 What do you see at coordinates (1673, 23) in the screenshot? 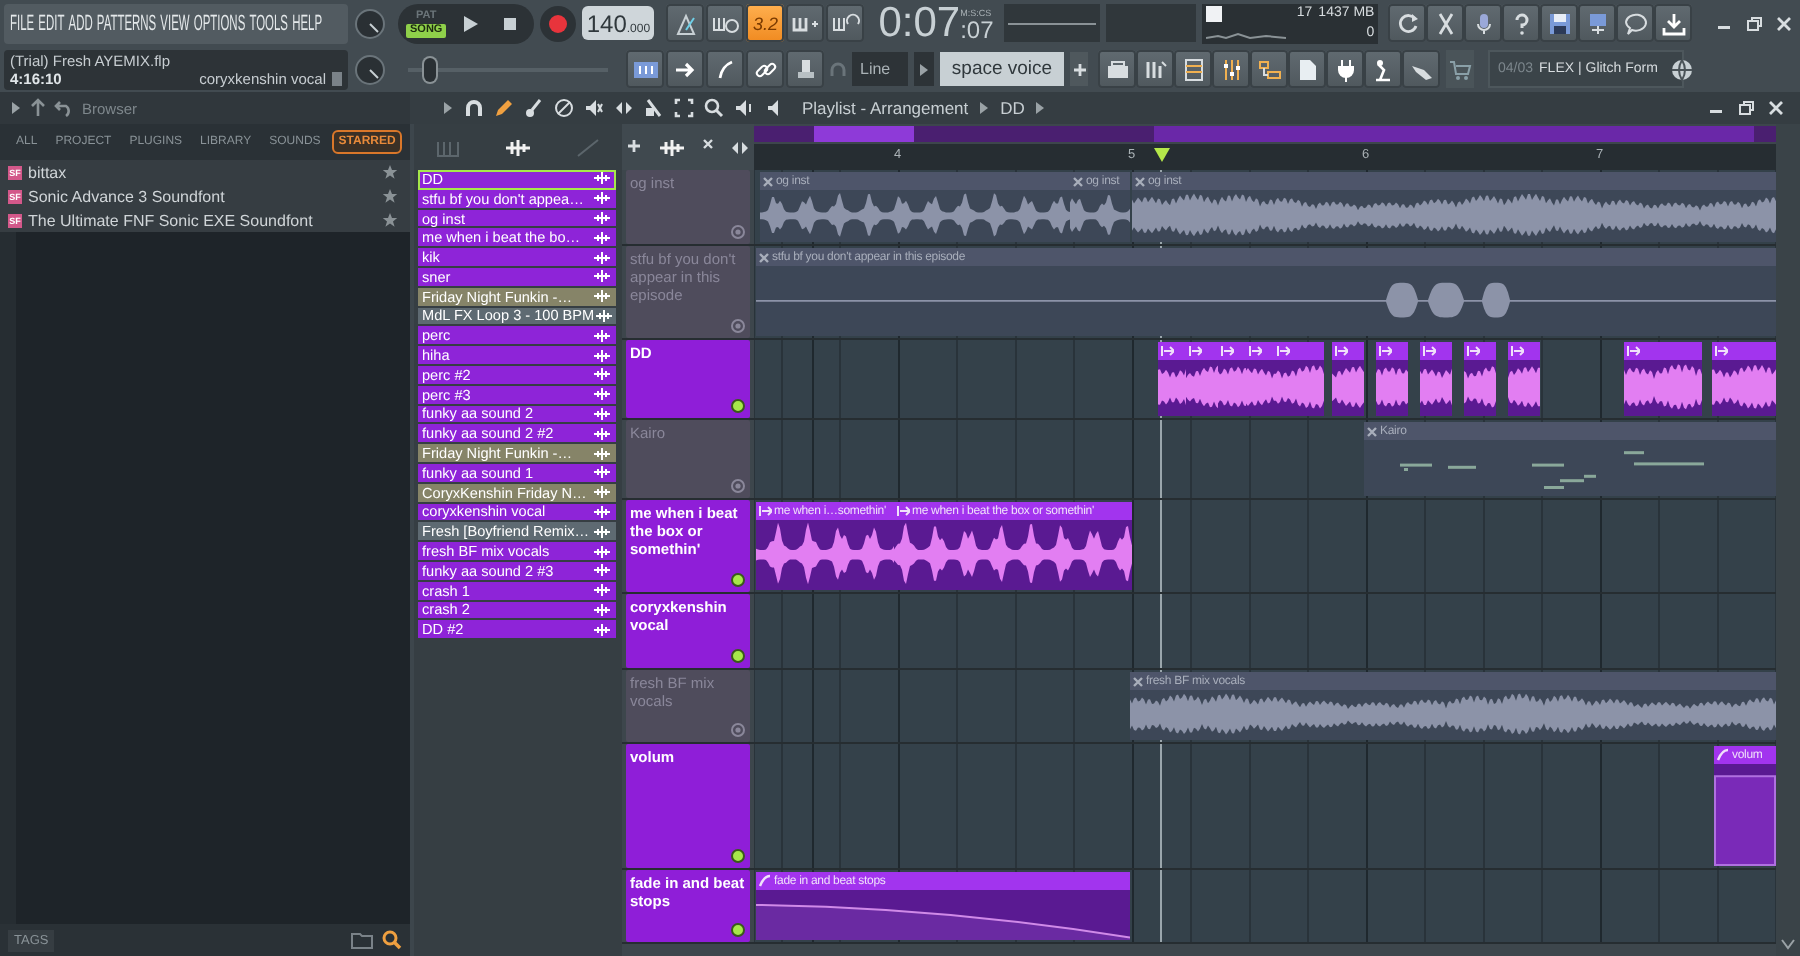
I see `download-button` at bounding box center [1673, 23].